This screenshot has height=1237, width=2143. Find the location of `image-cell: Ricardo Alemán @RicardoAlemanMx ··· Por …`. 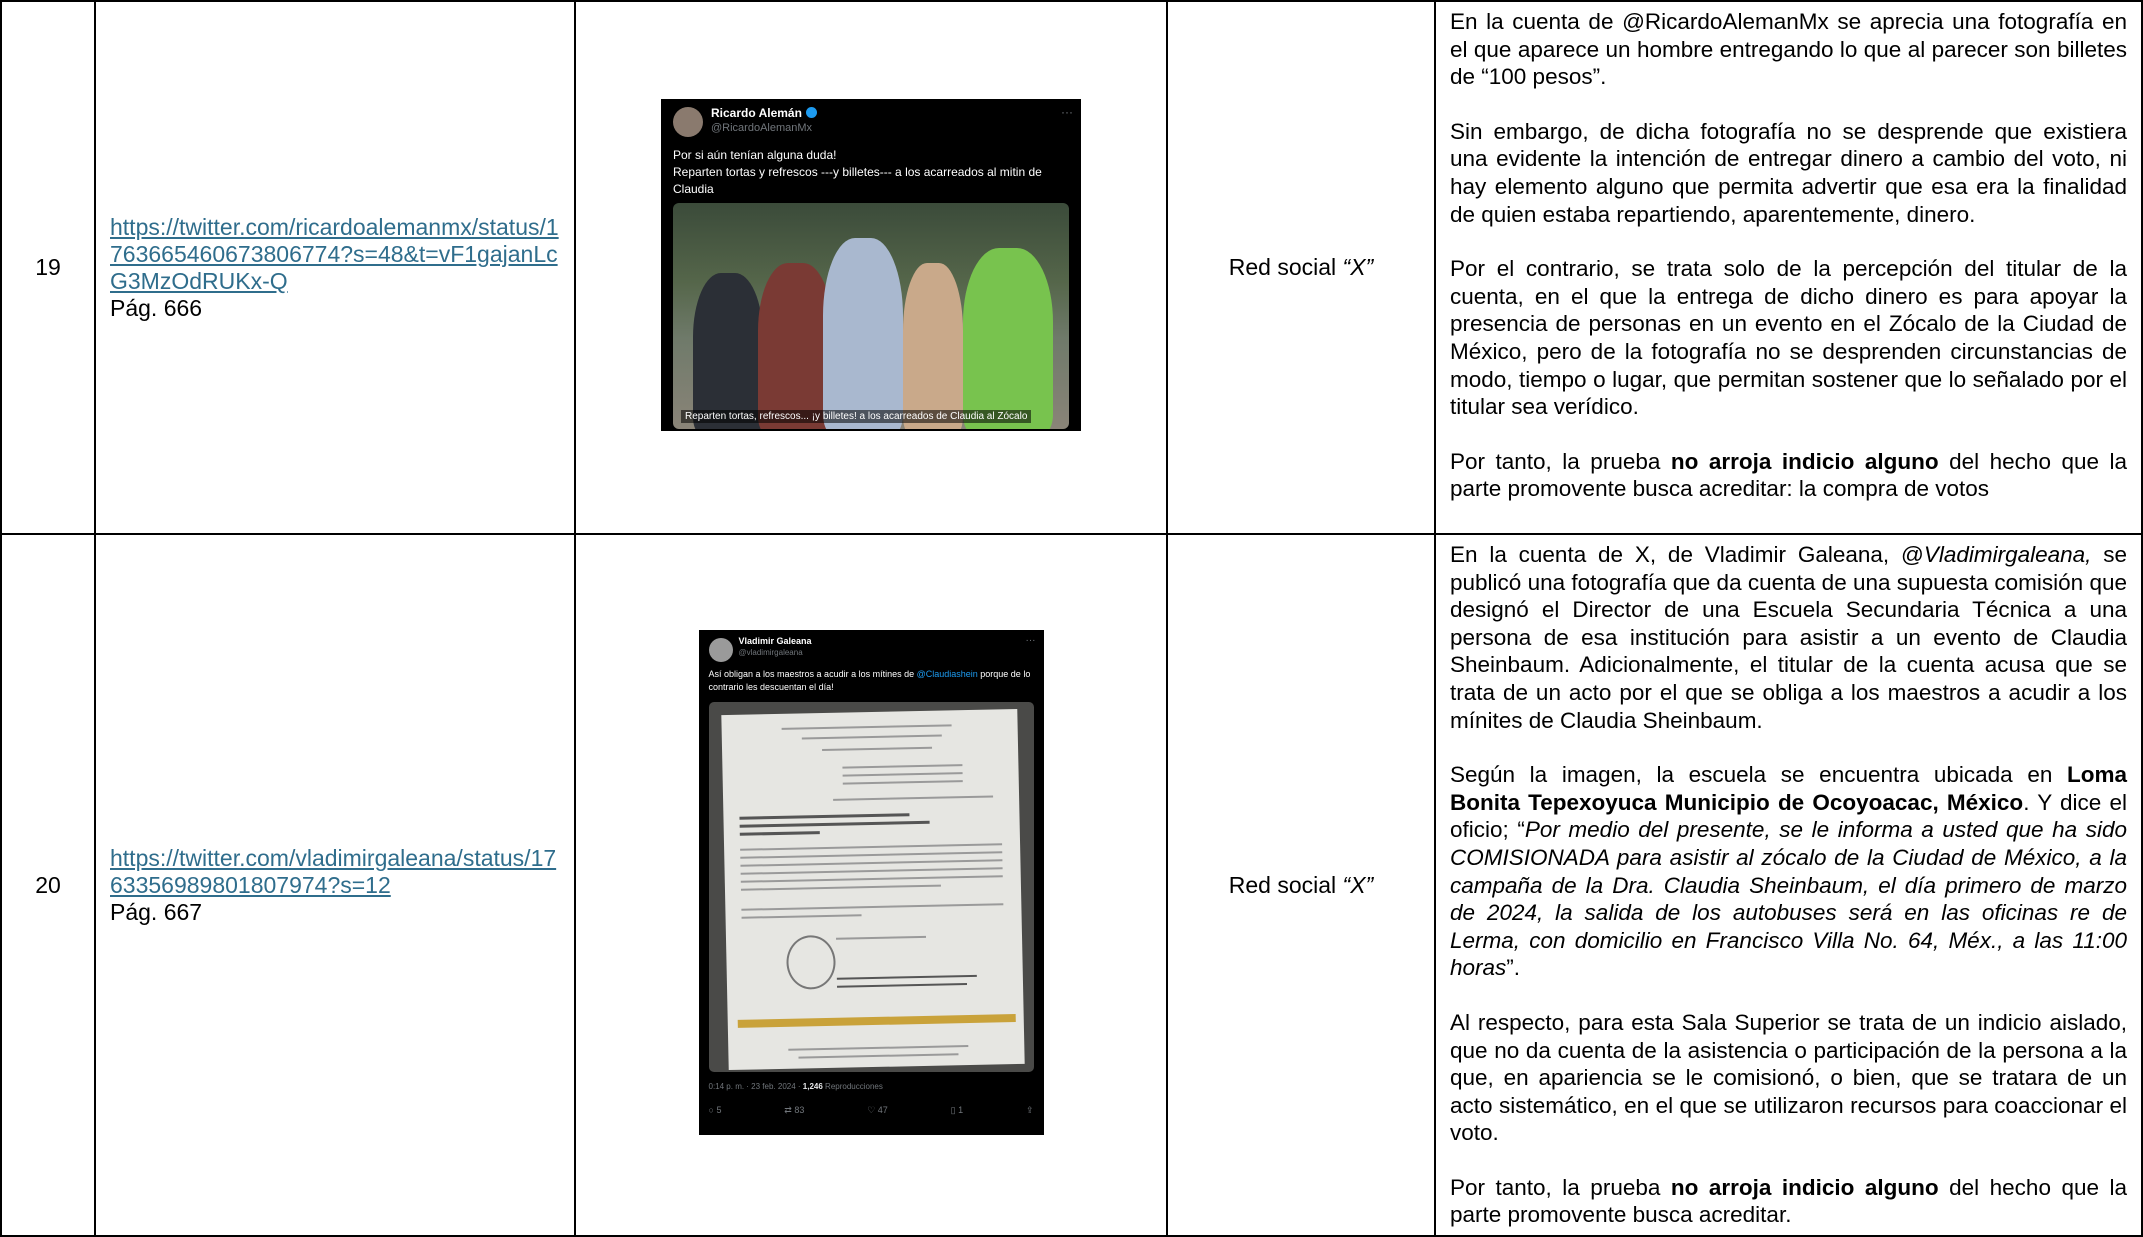

image-cell: Ricardo Alemán @RicardoAlemanMx ··· Por … is located at coordinates (871, 267).